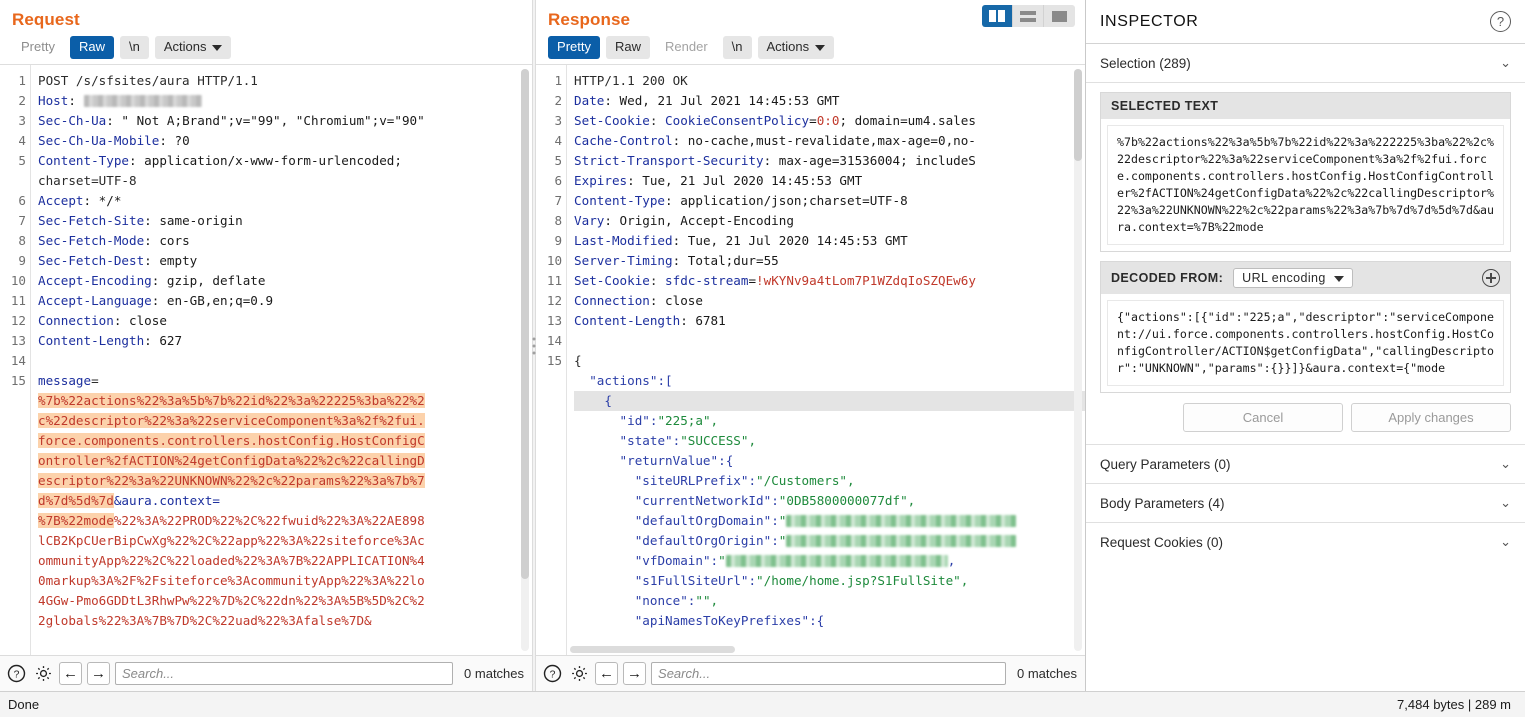 The image size is (1525, 717). I want to click on line-number: 11, so click(18, 300).